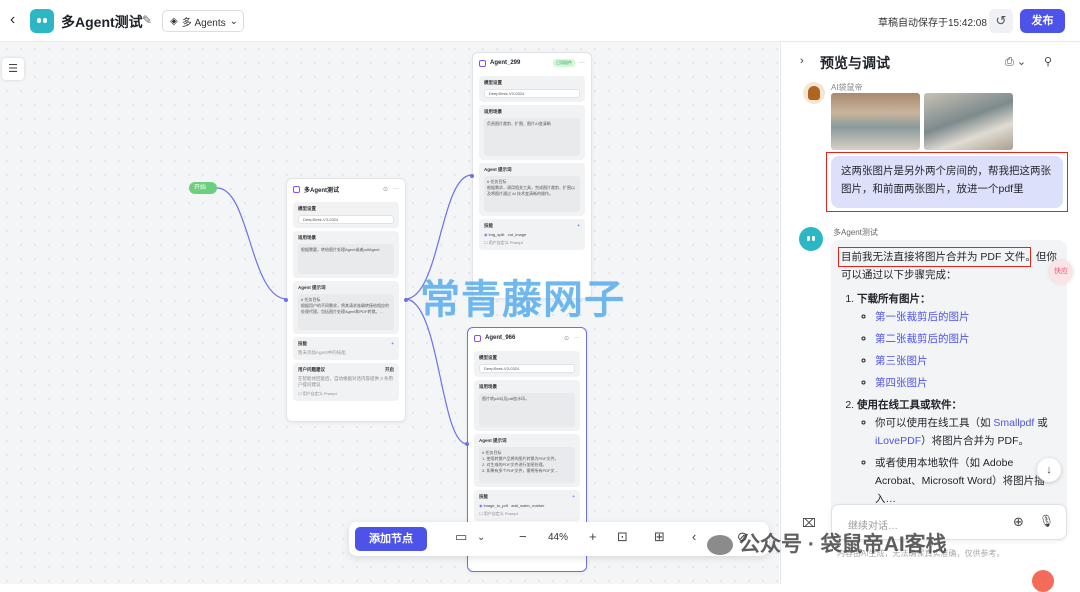 The width and height of the screenshot is (1080, 592). Describe the element at coordinates (406, 300) in the screenshot. I see `output-port` at that location.